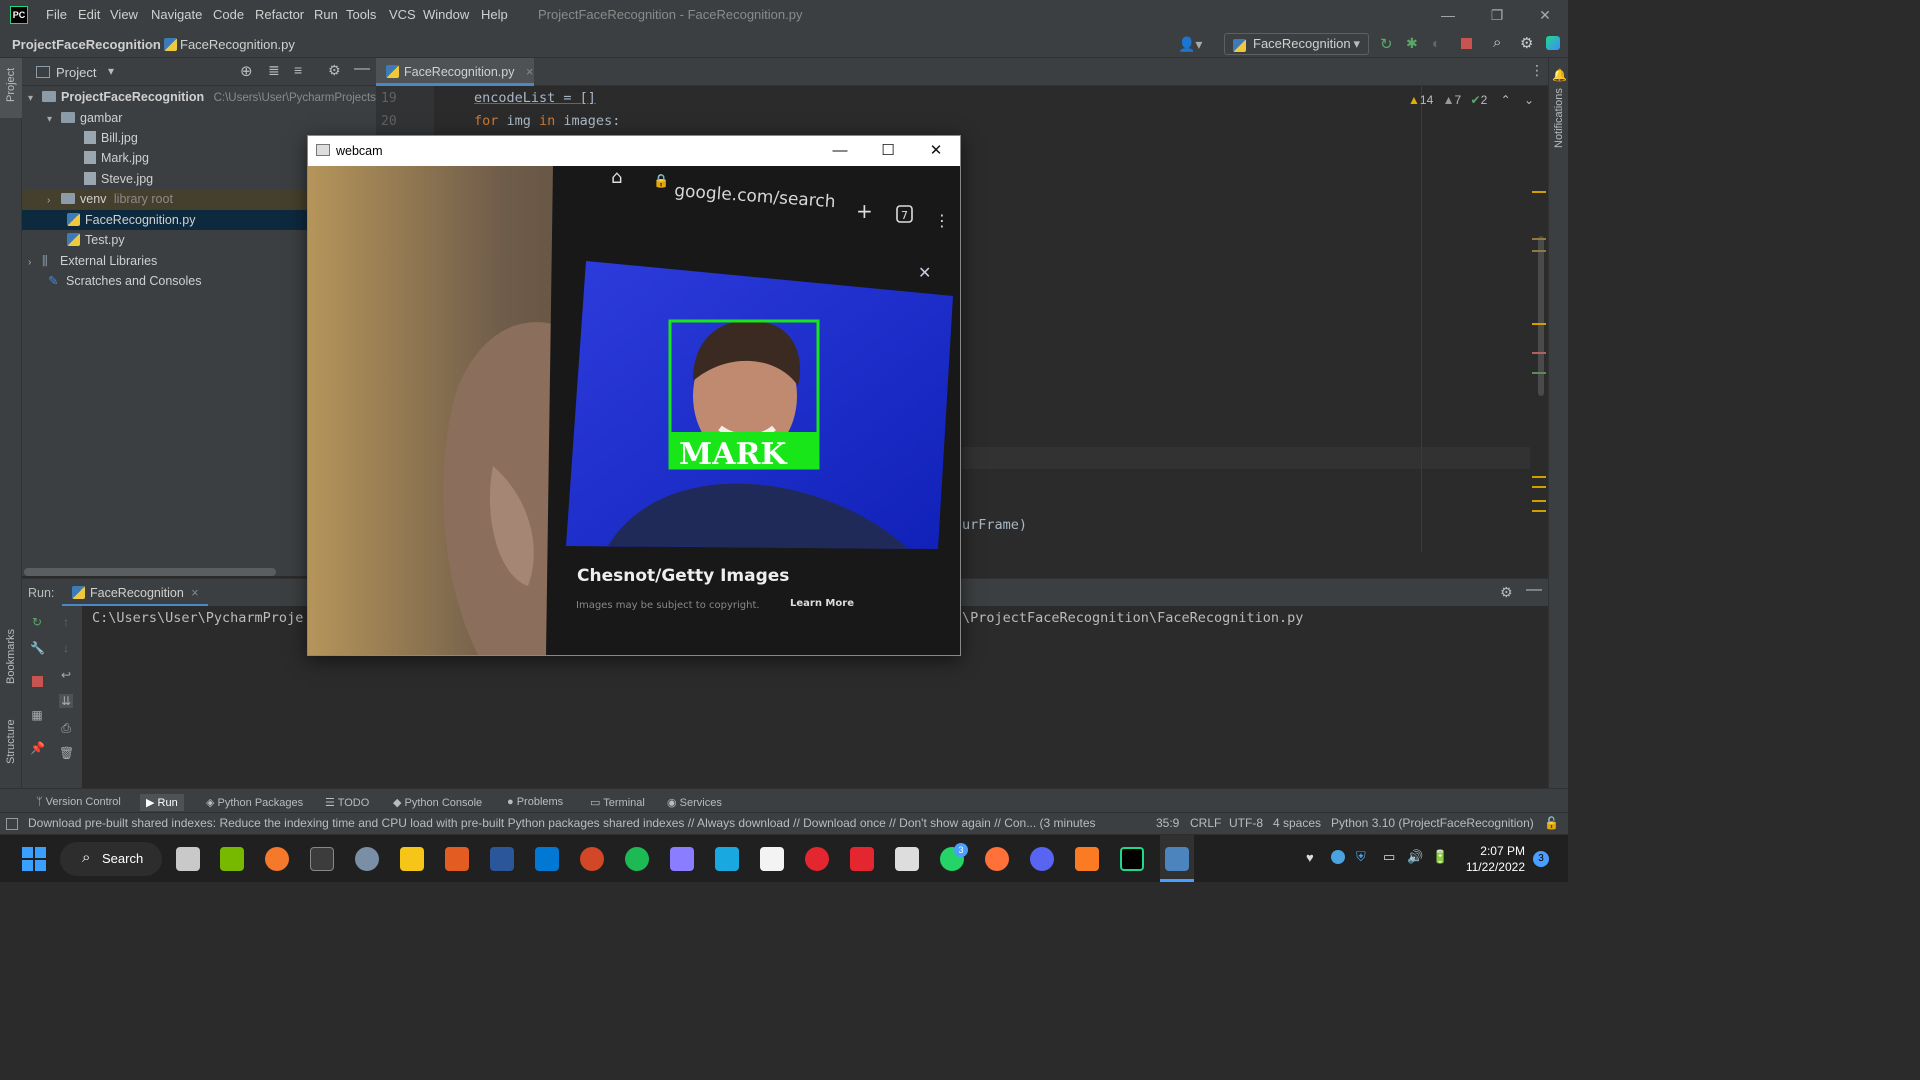 The width and height of the screenshot is (1920, 1080). Describe the element at coordinates (1310, 857) in the screenshot. I see `vpn-tray-icon: ♥` at that location.